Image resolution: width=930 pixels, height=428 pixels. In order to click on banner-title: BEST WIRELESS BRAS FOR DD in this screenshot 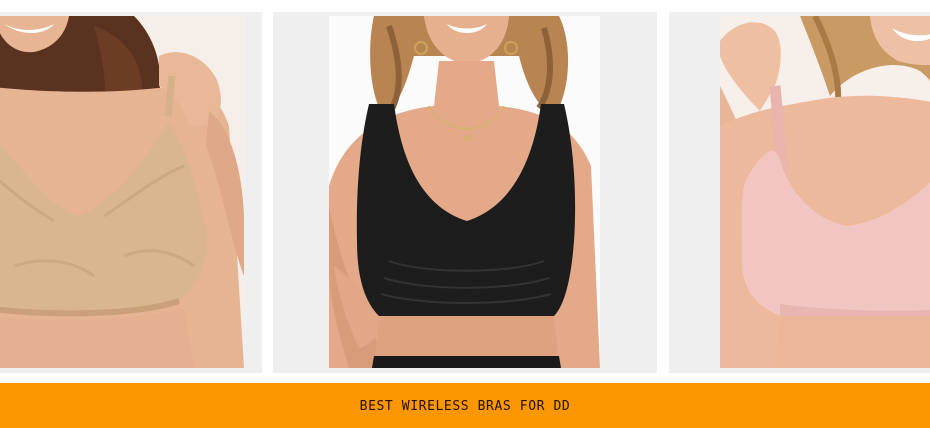, I will do `click(465, 406)`.